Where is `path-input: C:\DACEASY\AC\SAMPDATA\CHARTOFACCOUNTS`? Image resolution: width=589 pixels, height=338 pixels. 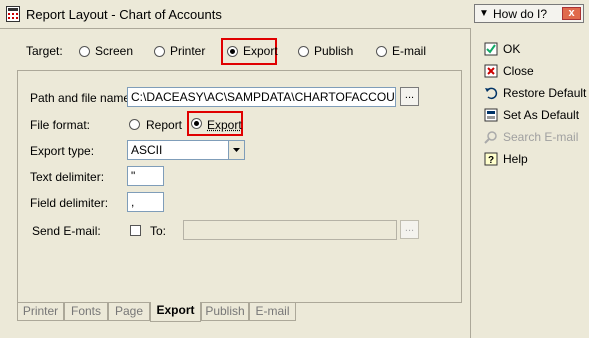
path-input: C:\DACEASY\AC\SAMPDATA\CHARTOFACCOUNTS is located at coordinates (261, 97).